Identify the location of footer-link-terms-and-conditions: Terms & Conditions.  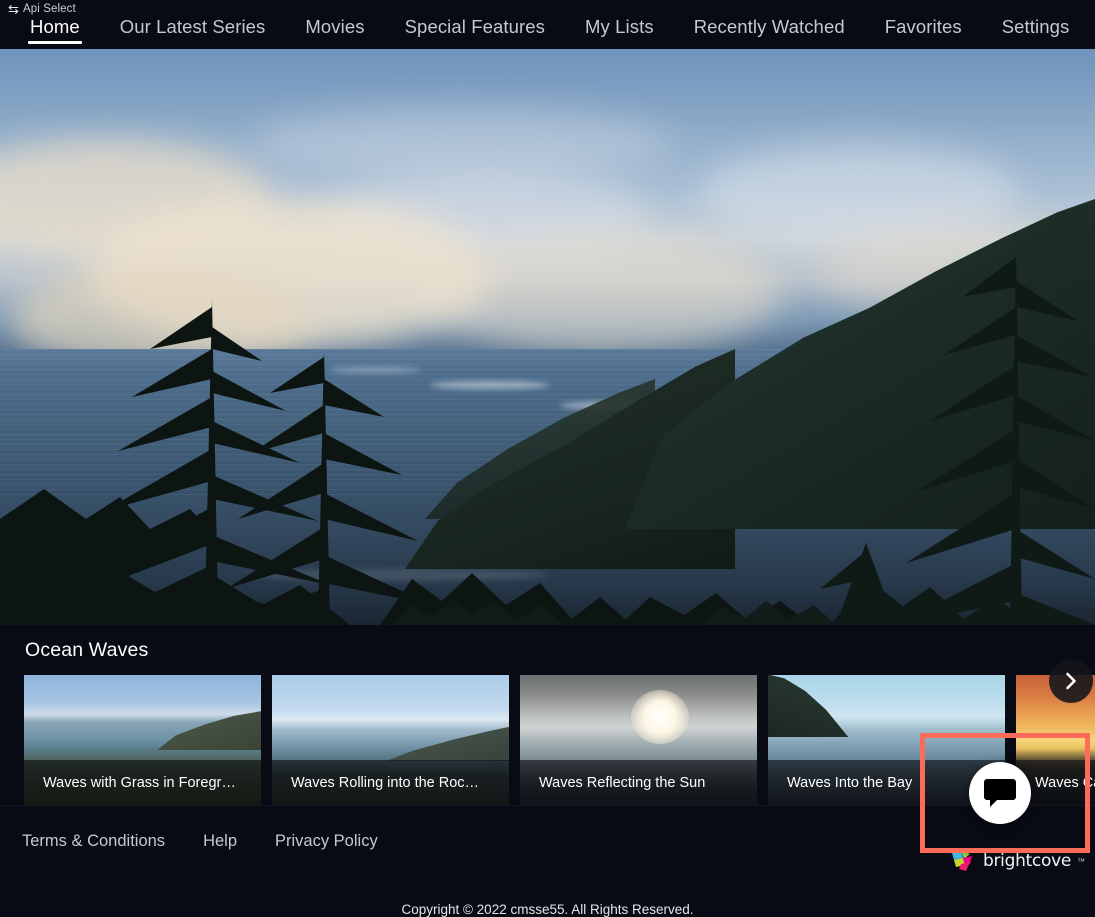
(93, 841).